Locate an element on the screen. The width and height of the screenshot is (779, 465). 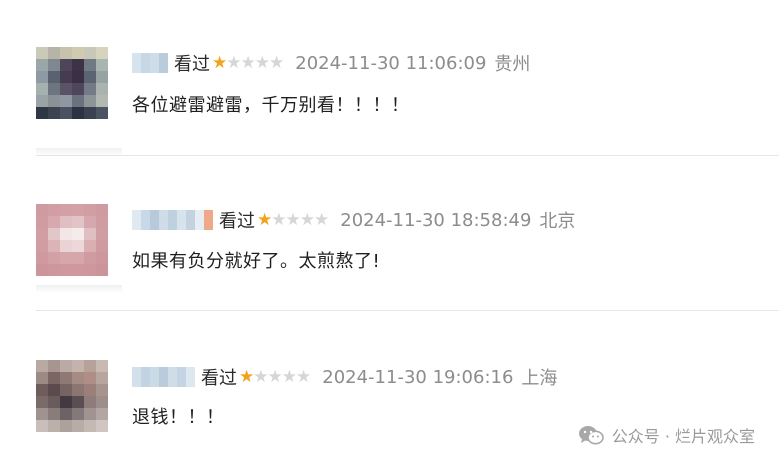
comment-timestamp: 2024-11-30 18:58:49 is located at coordinates (436, 220).